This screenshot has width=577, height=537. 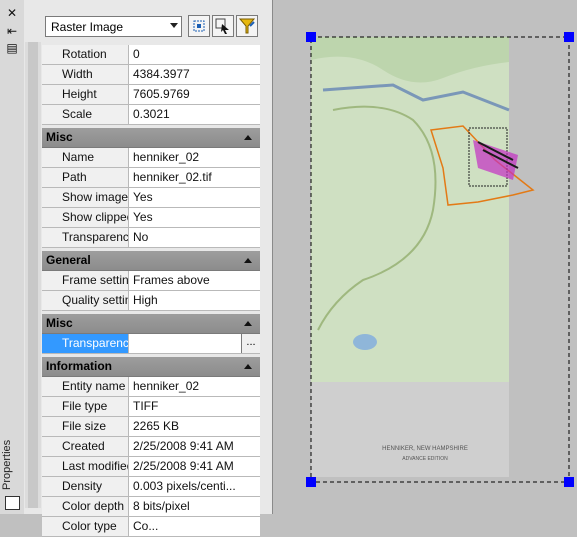 I want to click on property-row-file-type: File type TIFF, so click(x=151, y=407).